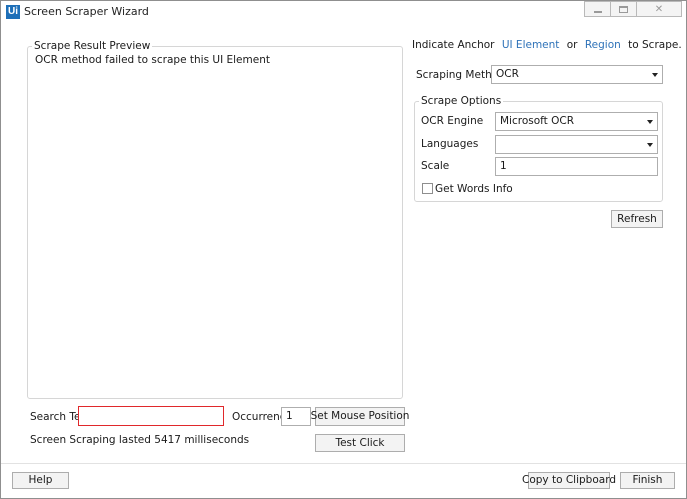 This screenshot has height=499, width=687. Describe the element at coordinates (637, 219) in the screenshot. I see `refresh-button: Refresh` at that location.